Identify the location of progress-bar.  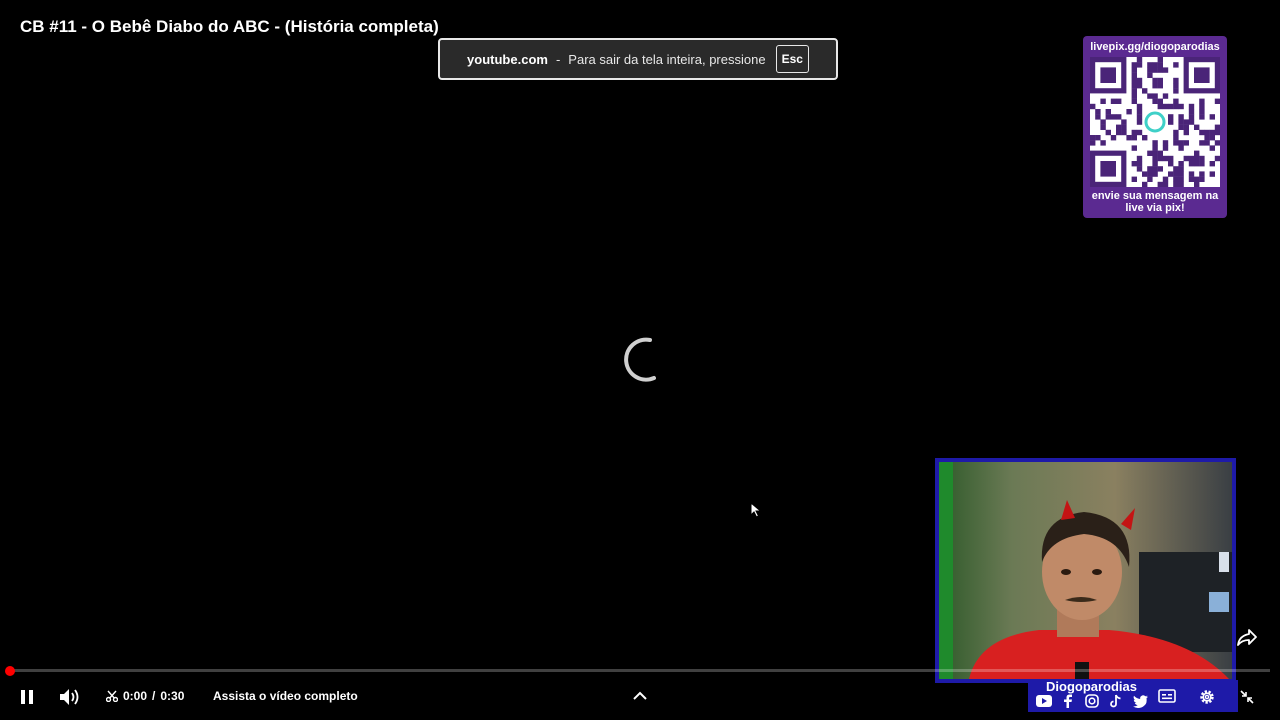
(640, 670).